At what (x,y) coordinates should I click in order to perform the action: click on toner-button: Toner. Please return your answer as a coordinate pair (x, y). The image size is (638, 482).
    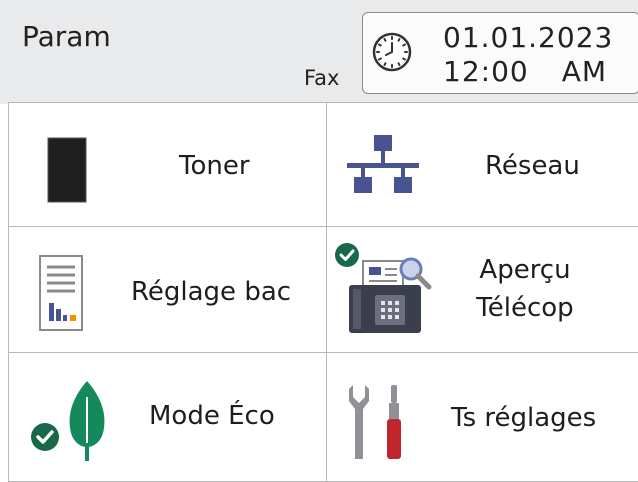
    Looking at the image, I should click on (168, 165).